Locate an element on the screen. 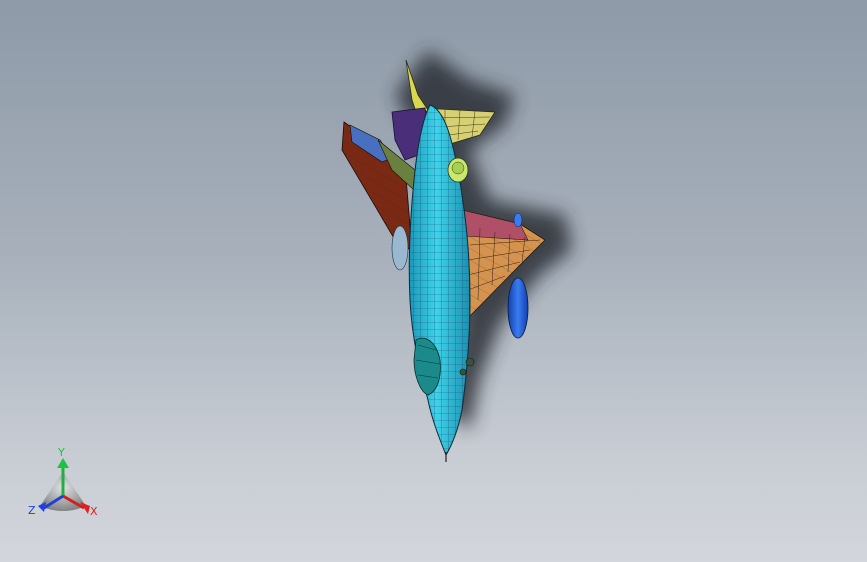 The image size is (867, 562). engine-intake is located at coordinates (458, 170).